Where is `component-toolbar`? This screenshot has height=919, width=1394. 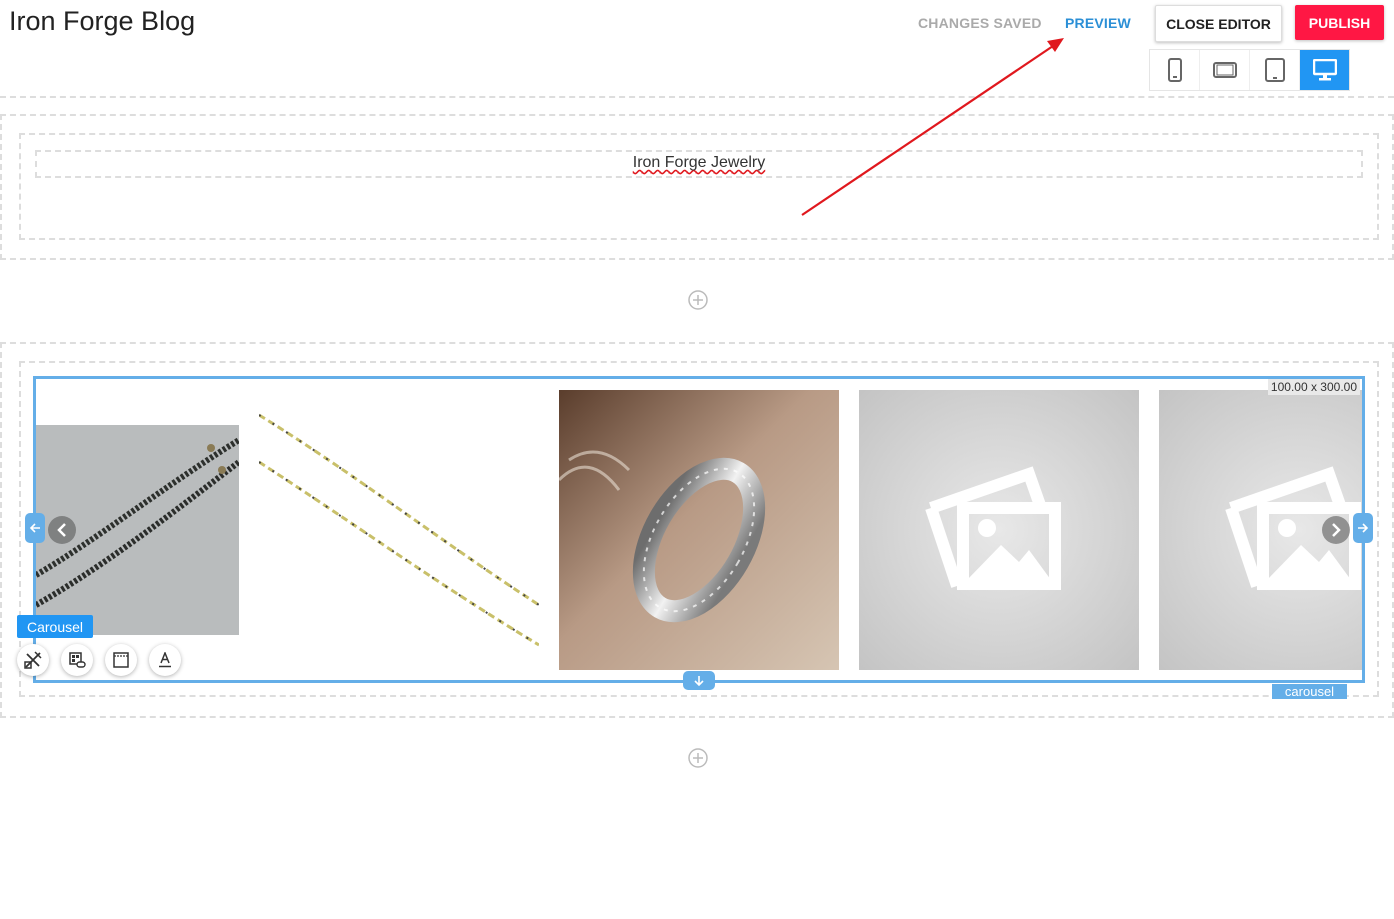
component-toolbar is located at coordinates (99, 660).